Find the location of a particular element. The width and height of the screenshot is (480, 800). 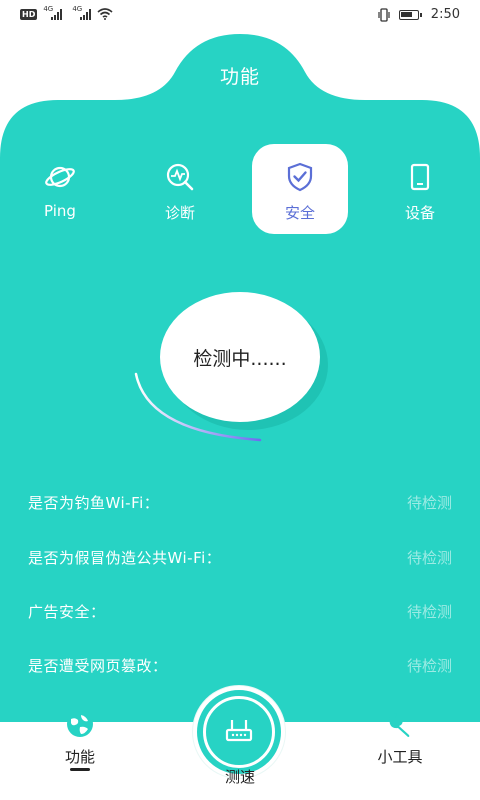

check-question: 是否为假冒伪造公共Wi-Fi： is located at coordinates (125, 558).